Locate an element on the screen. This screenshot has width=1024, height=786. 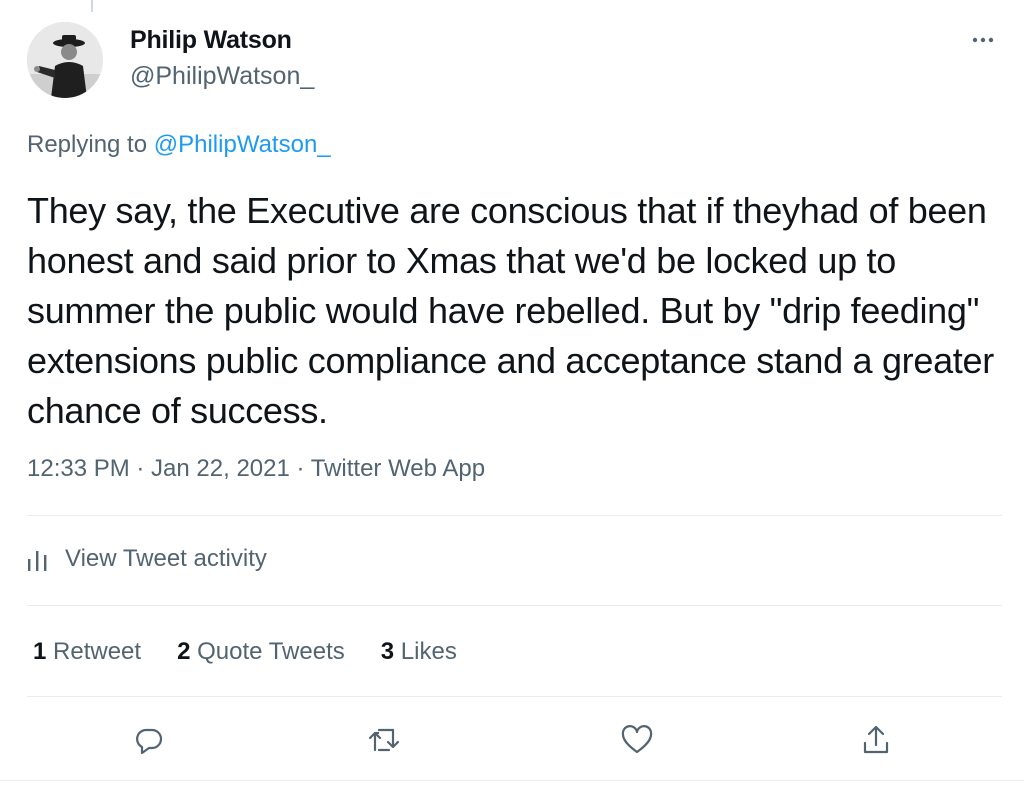
more-dots-icon is located at coordinates (983, 40).